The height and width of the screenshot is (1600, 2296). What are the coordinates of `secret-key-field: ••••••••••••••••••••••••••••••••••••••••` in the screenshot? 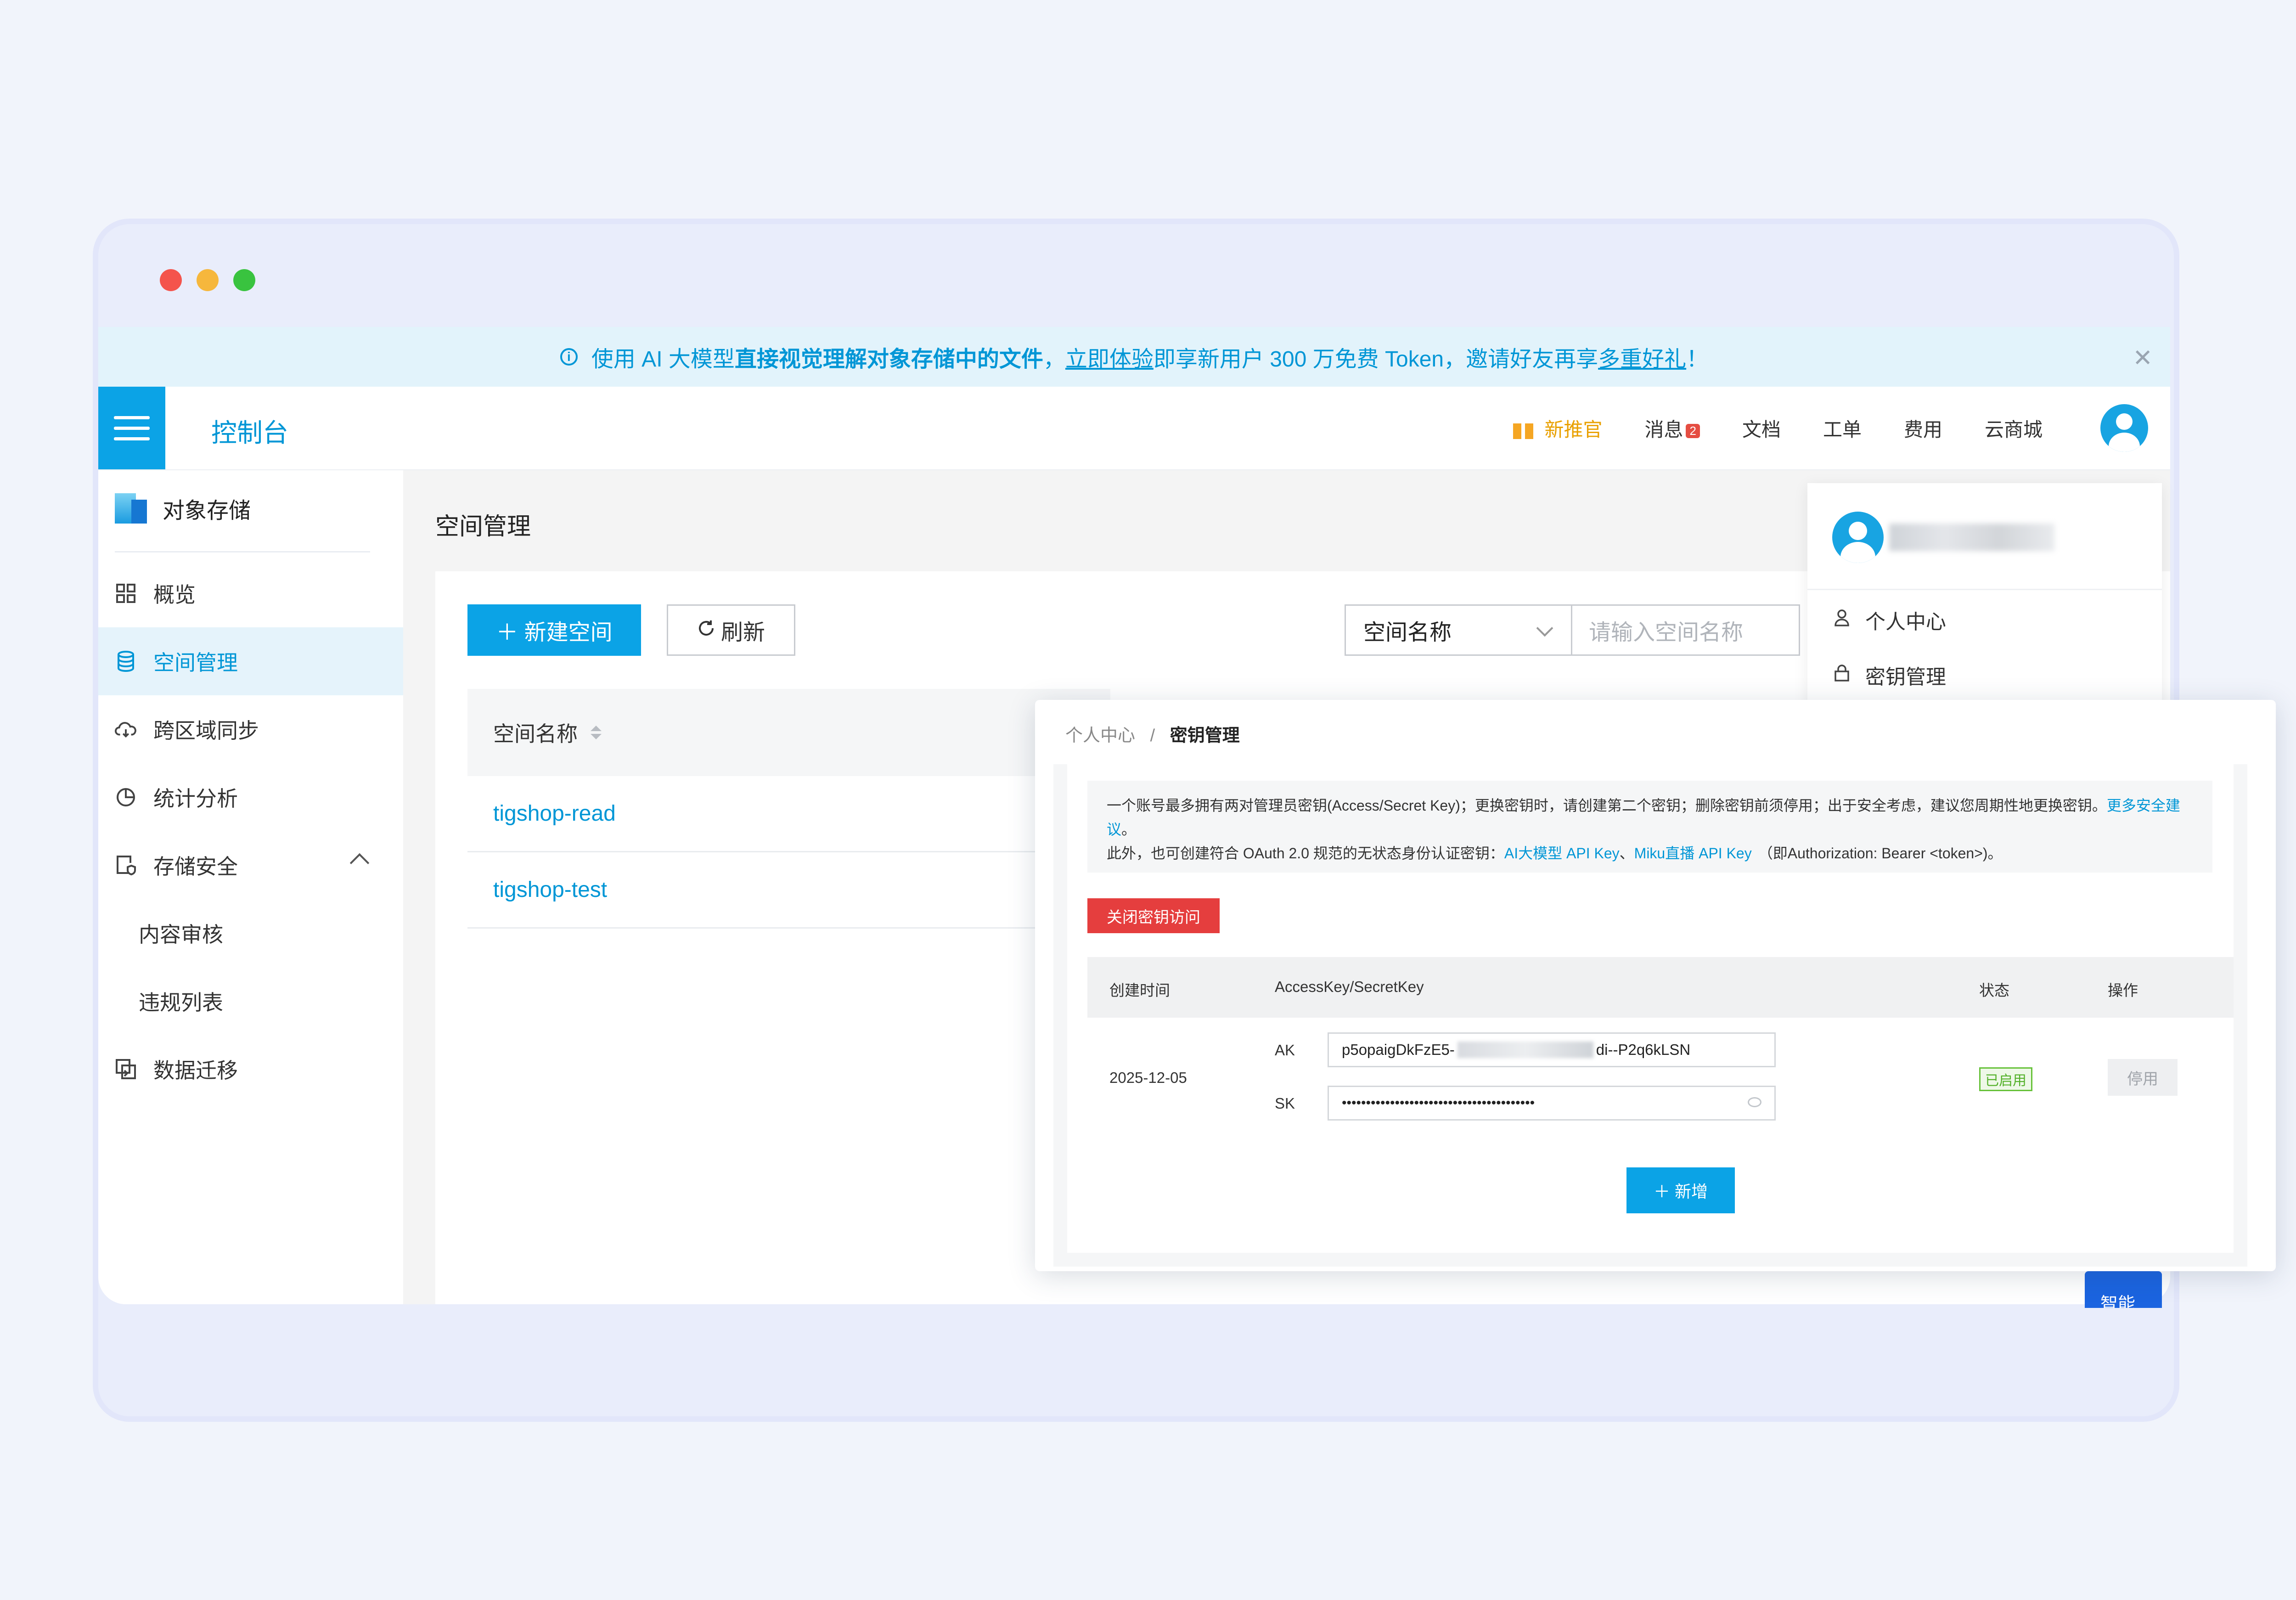 It's located at (1552, 1103).